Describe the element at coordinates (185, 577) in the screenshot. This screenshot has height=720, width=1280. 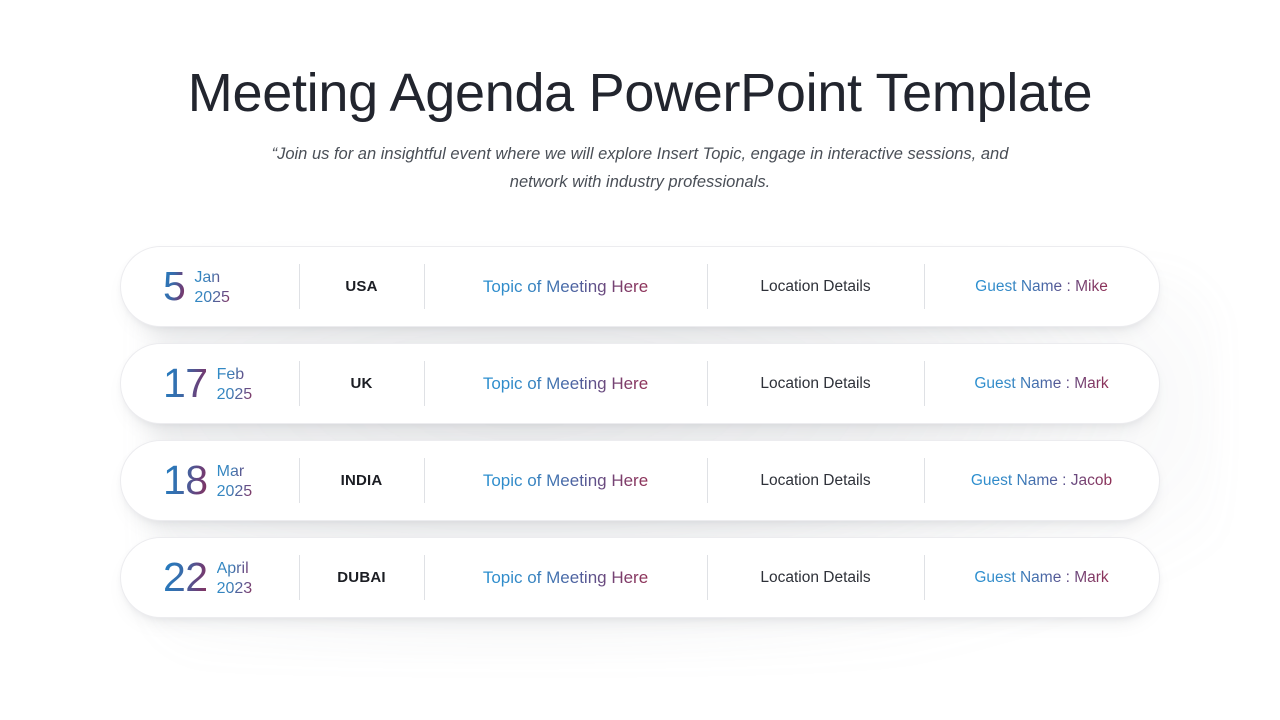
I see `date-day: 22` at that location.